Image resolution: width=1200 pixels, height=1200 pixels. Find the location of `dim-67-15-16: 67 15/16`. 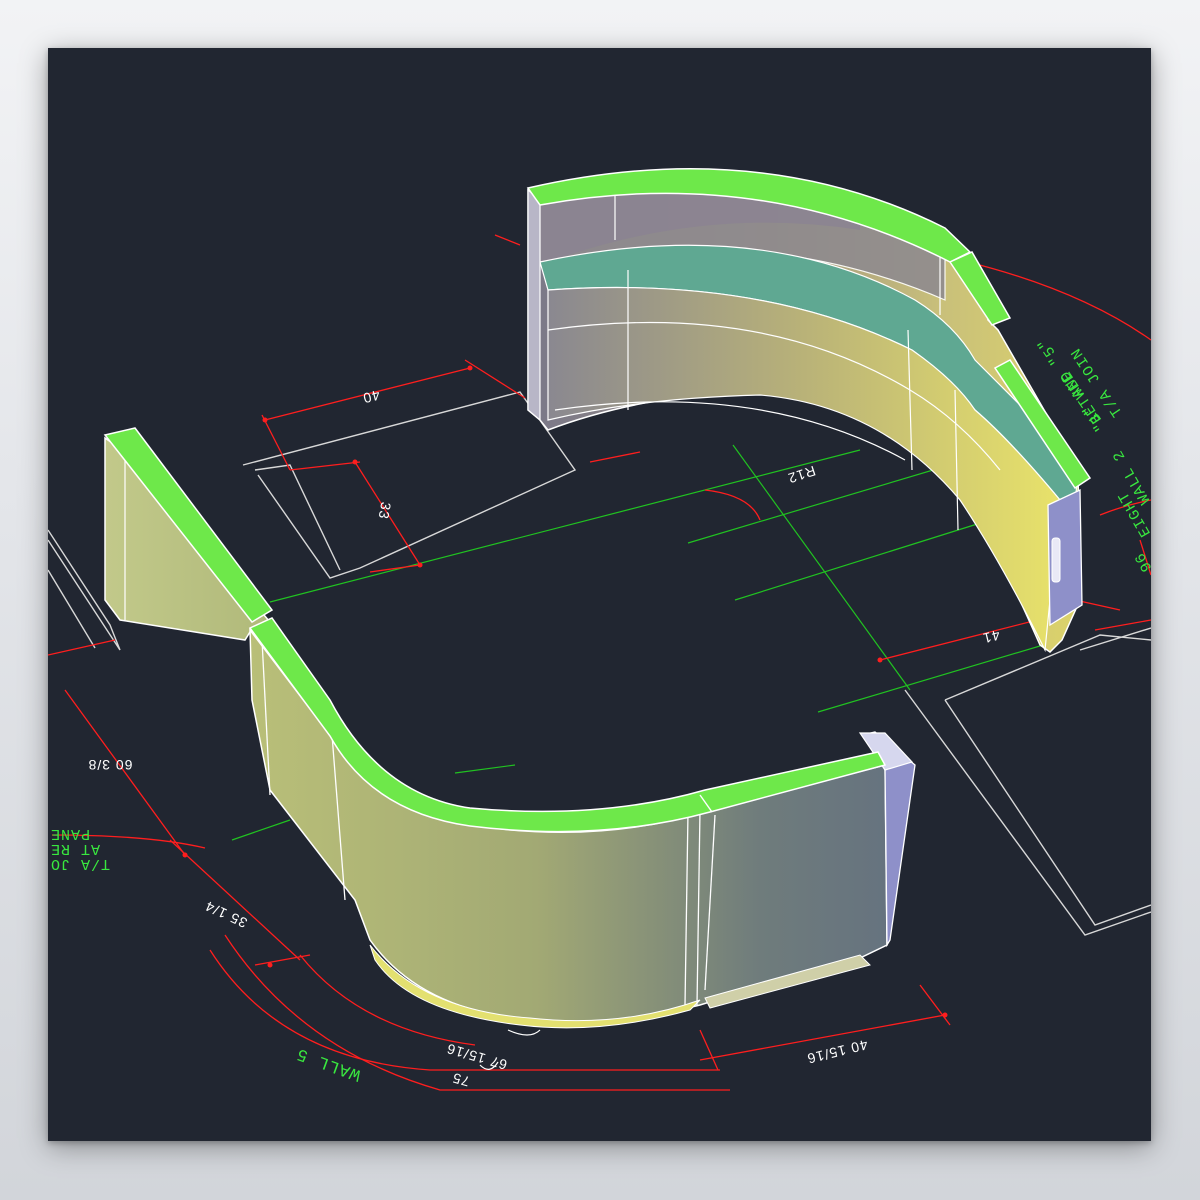

dim-67-15-16: 67 15/16 is located at coordinates (476, 1057).